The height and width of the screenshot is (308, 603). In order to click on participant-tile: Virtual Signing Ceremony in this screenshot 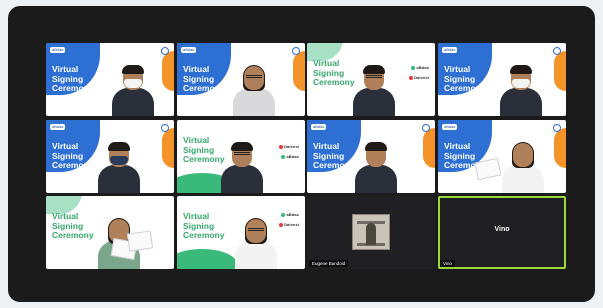, I will do `click(110, 232)`.